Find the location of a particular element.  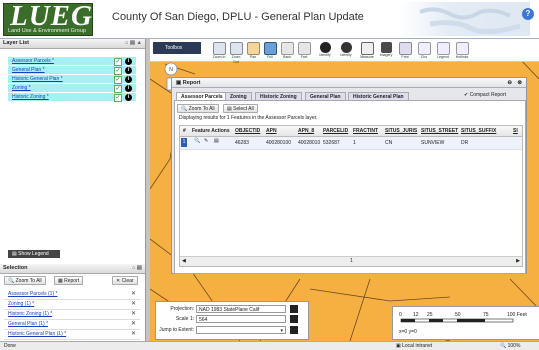

print-tool: Print is located at coordinates (405, 51).